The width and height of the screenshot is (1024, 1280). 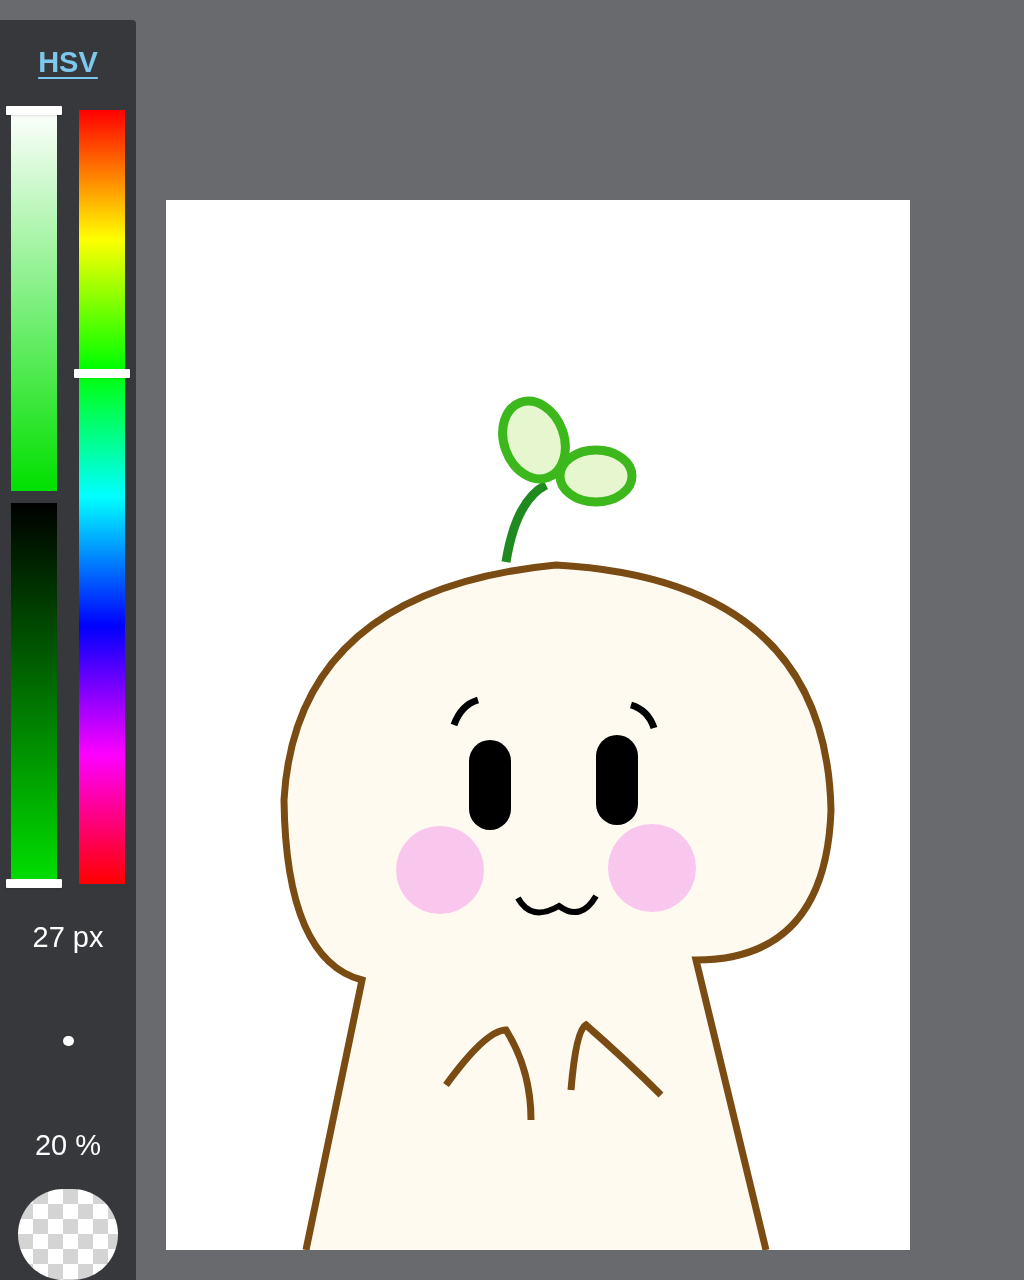 I want to click on brush-size-label: 27 px, so click(x=68, y=938).